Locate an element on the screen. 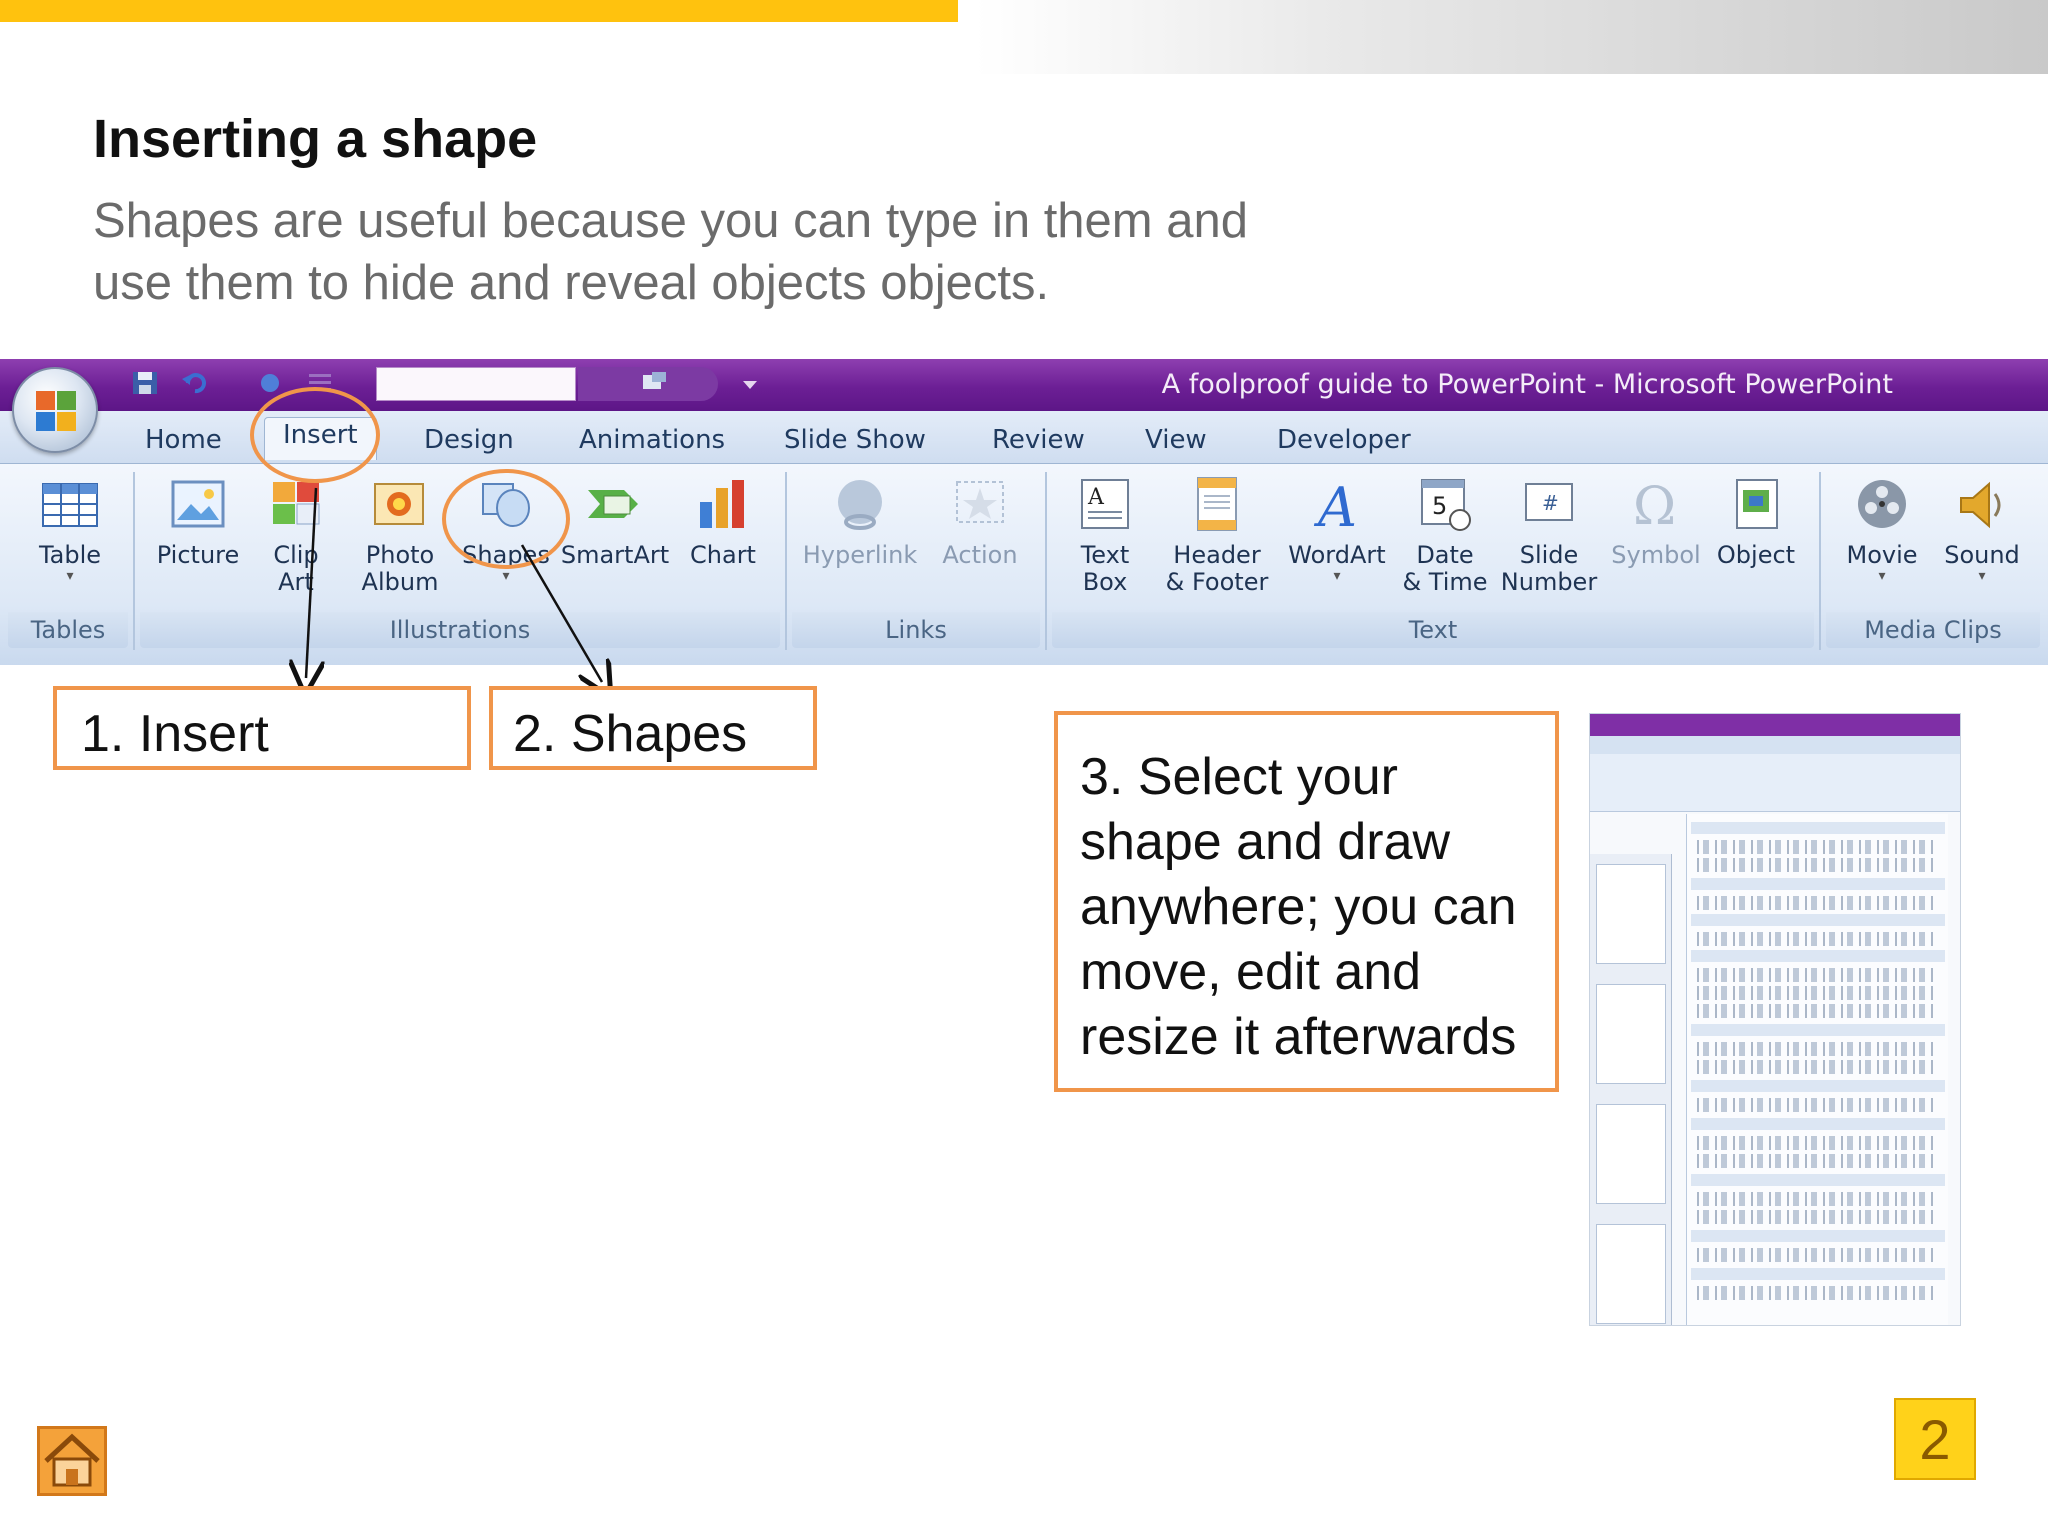 Image resolution: width=2048 pixels, height=1536 pixels. text-box-label-2: Box is located at coordinates (1105, 582).